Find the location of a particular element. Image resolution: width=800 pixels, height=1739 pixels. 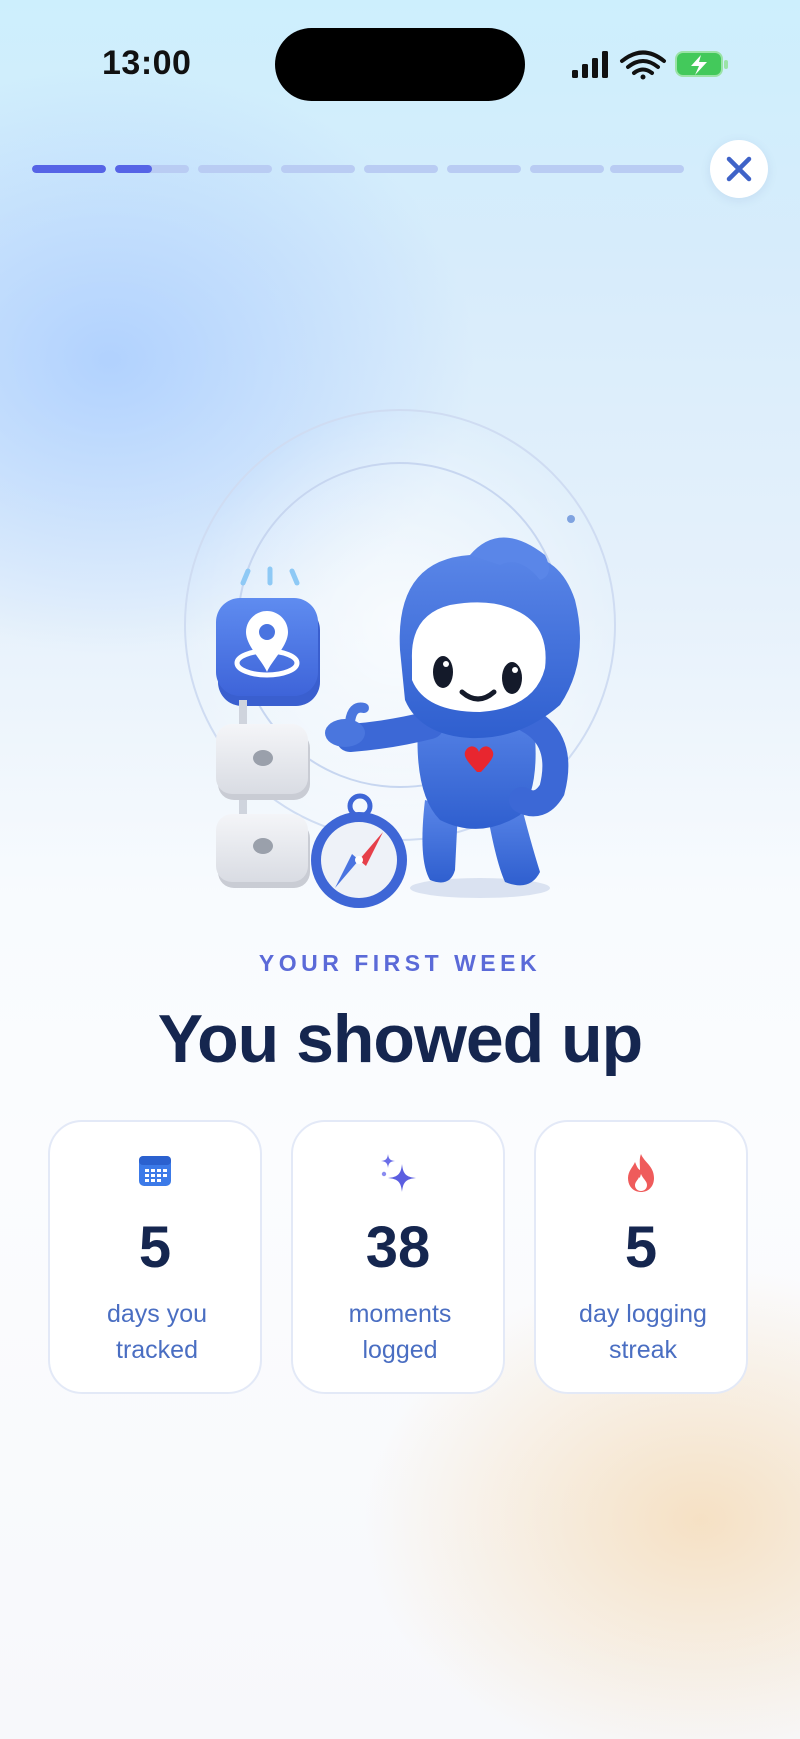

sparkles-icon is located at coordinates (398, 1173).